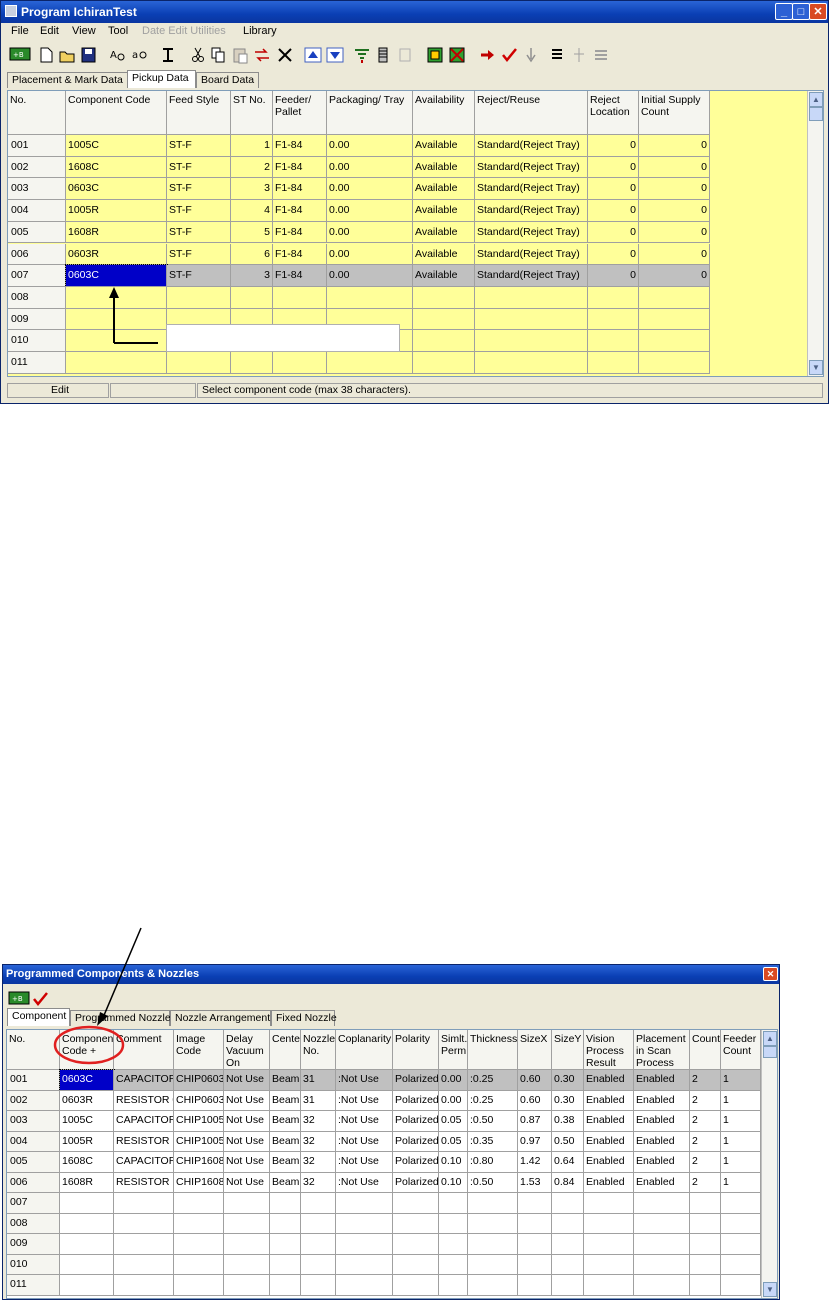 The width and height of the screenshot is (829, 1304). I want to click on component-row-number: 008, so click(33, 1223).